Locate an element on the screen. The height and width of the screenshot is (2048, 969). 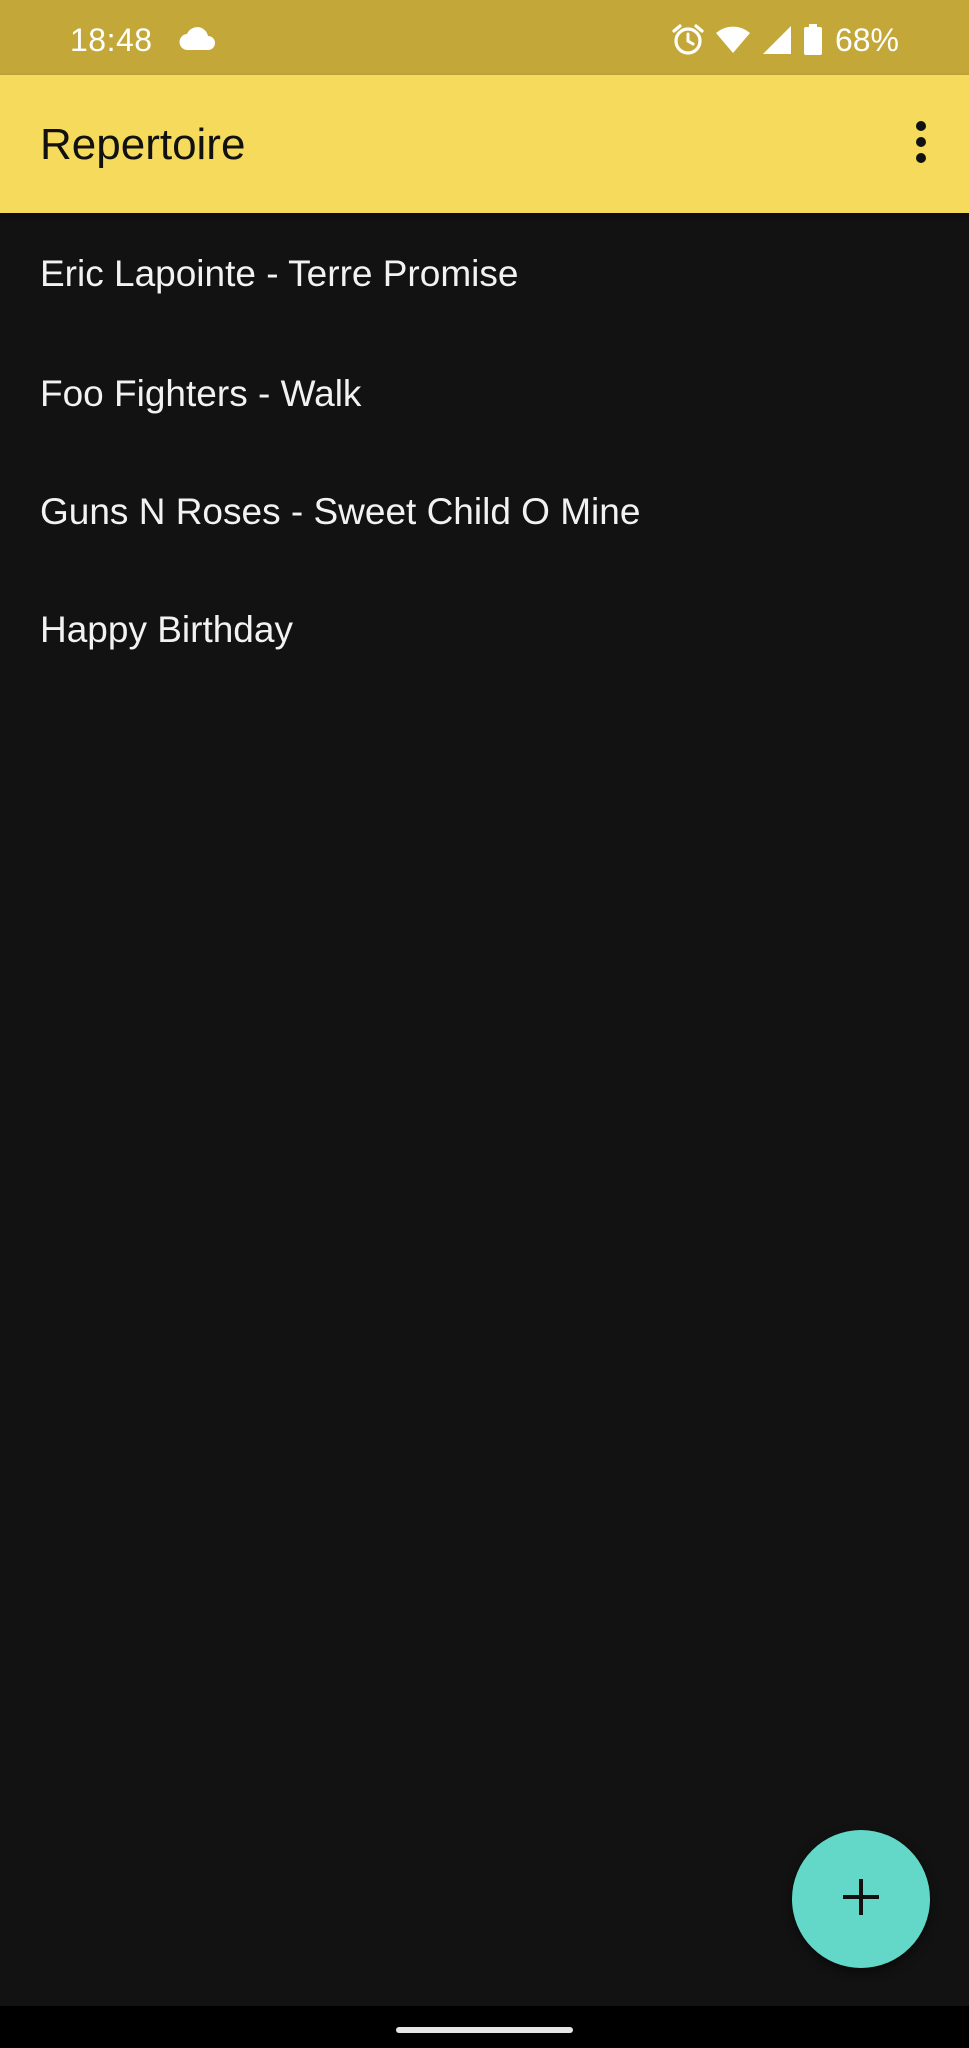
alarm-icon is located at coordinates (688, 40).